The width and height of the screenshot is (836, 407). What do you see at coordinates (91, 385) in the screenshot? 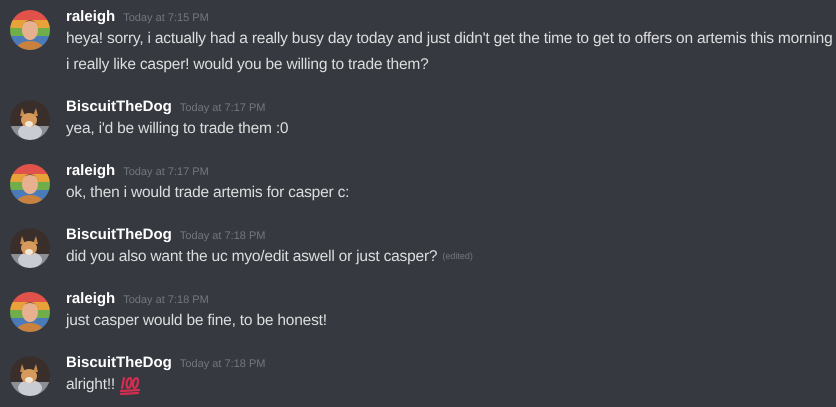
I see `message-text: alright!!` at bounding box center [91, 385].